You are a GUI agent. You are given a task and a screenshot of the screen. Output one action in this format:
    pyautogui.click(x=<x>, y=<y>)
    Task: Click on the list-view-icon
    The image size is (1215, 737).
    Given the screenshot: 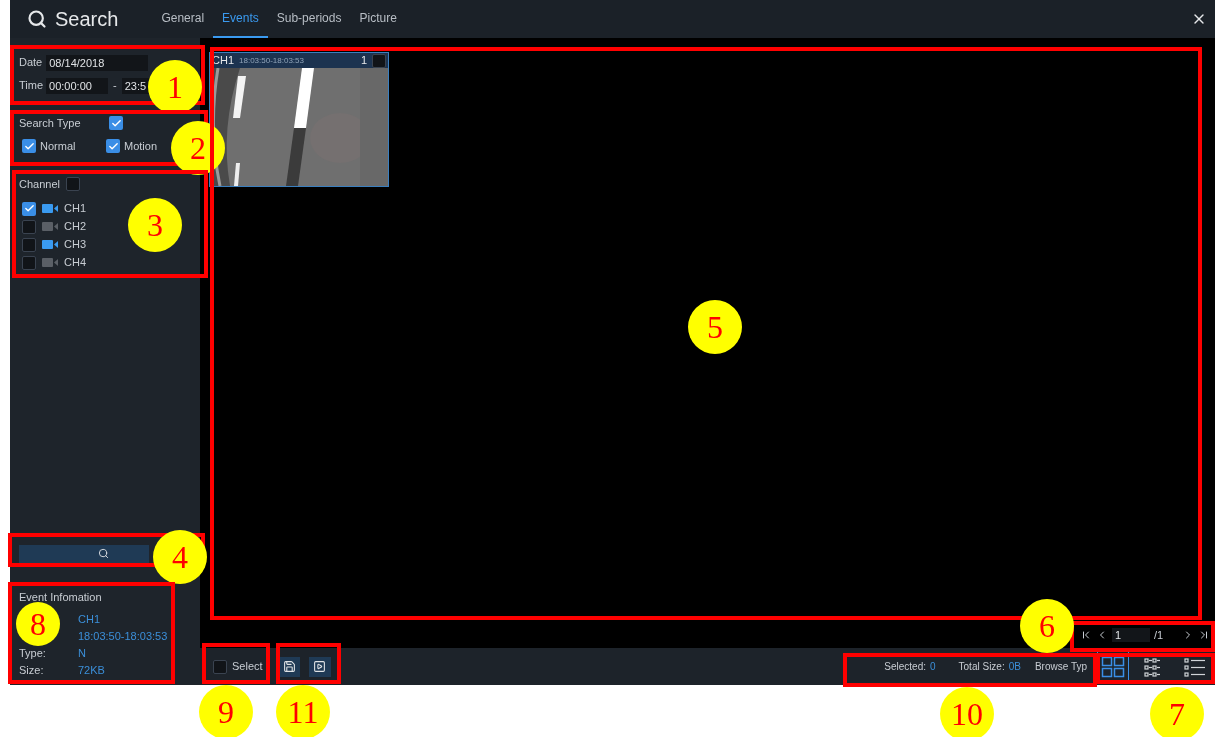 What is the action you would take?
    pyautogui.click(x=1195, y=666)
    